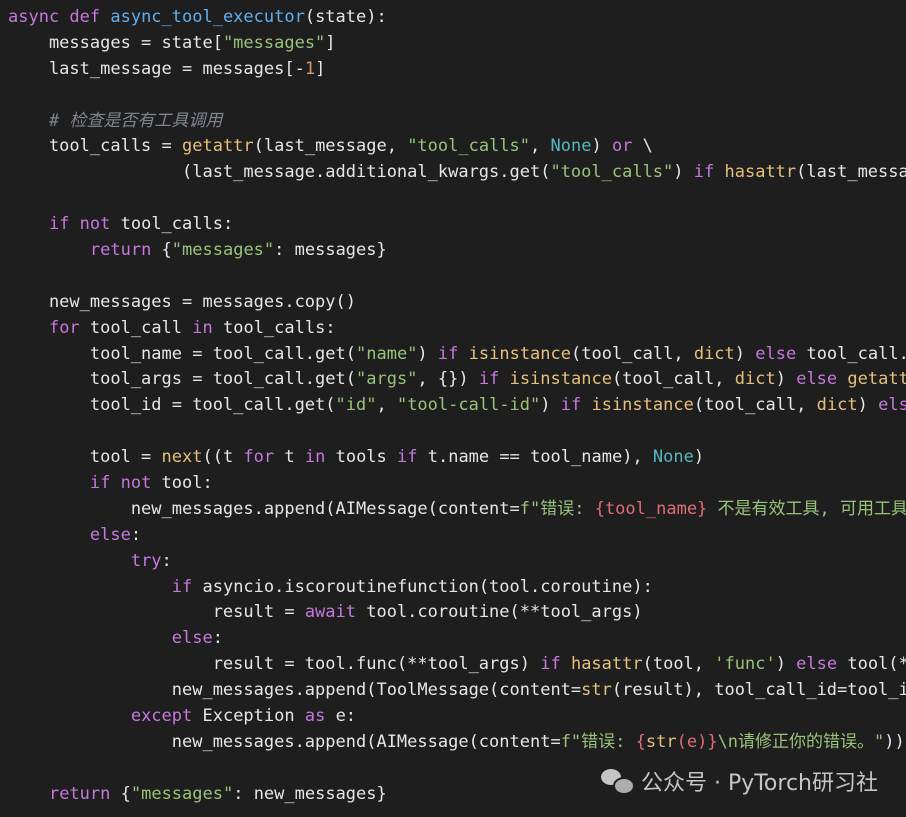 This screenshot has width=906, height=817. What do you see at coordinates (79, 793) in the screenshot?
I see `code-token: return` at bounding box center [79, 793].